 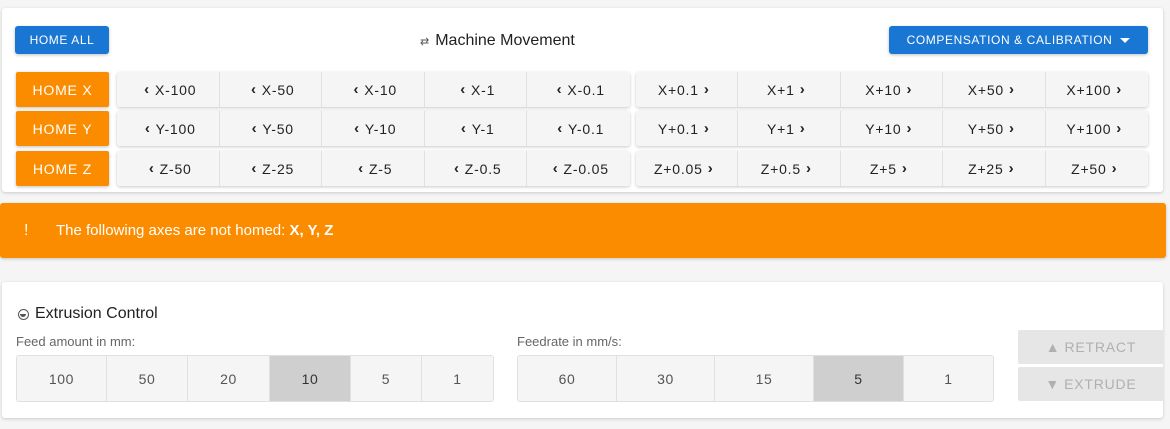 I want to click on feedrate-option: 30, so click(x=666, y=378).